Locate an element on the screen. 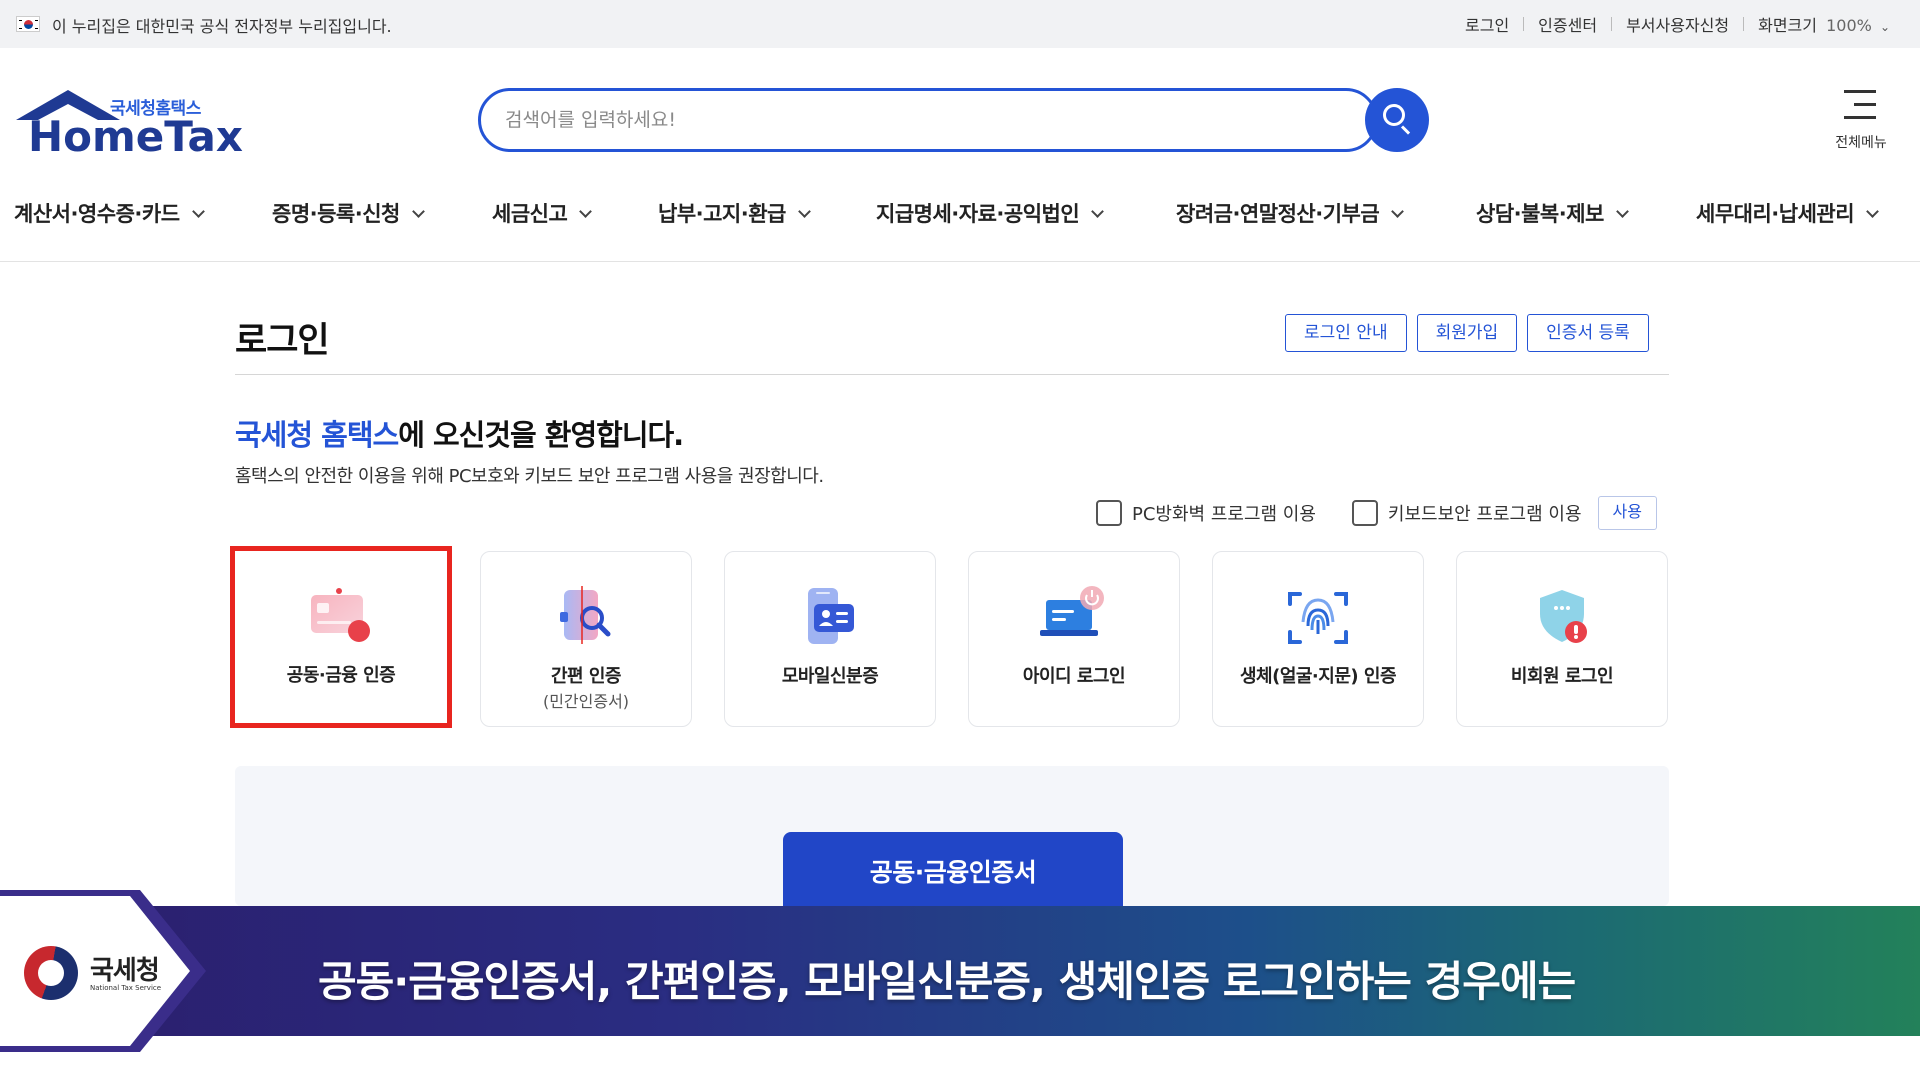 Image resolution: width=1920 pixels, height=1080 pixels. gnb-item-consult: 상담·불복·제보 is located at coordinates (1552, 213).